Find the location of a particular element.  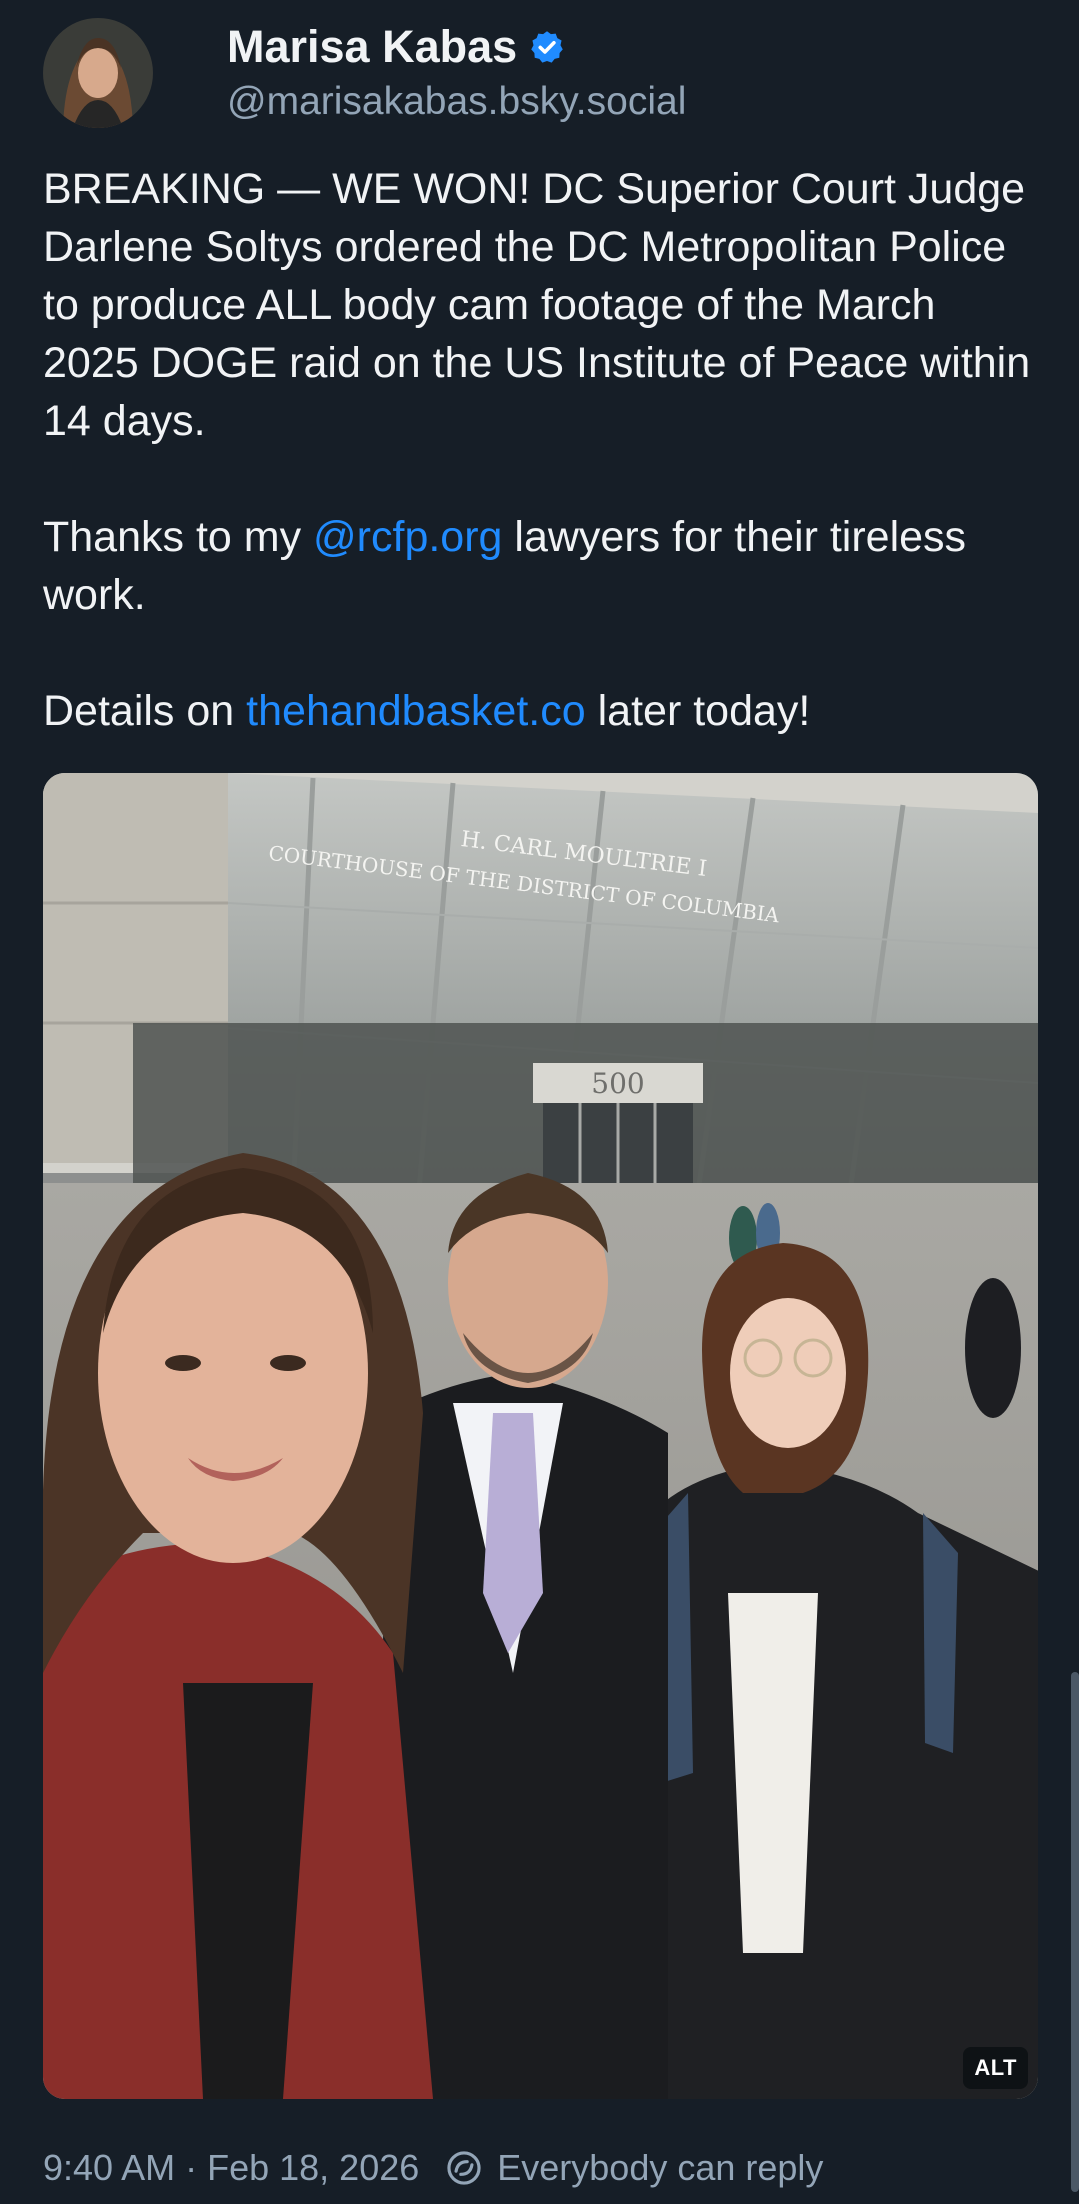

building-number: 500 is located at coordinates (617, 1083).